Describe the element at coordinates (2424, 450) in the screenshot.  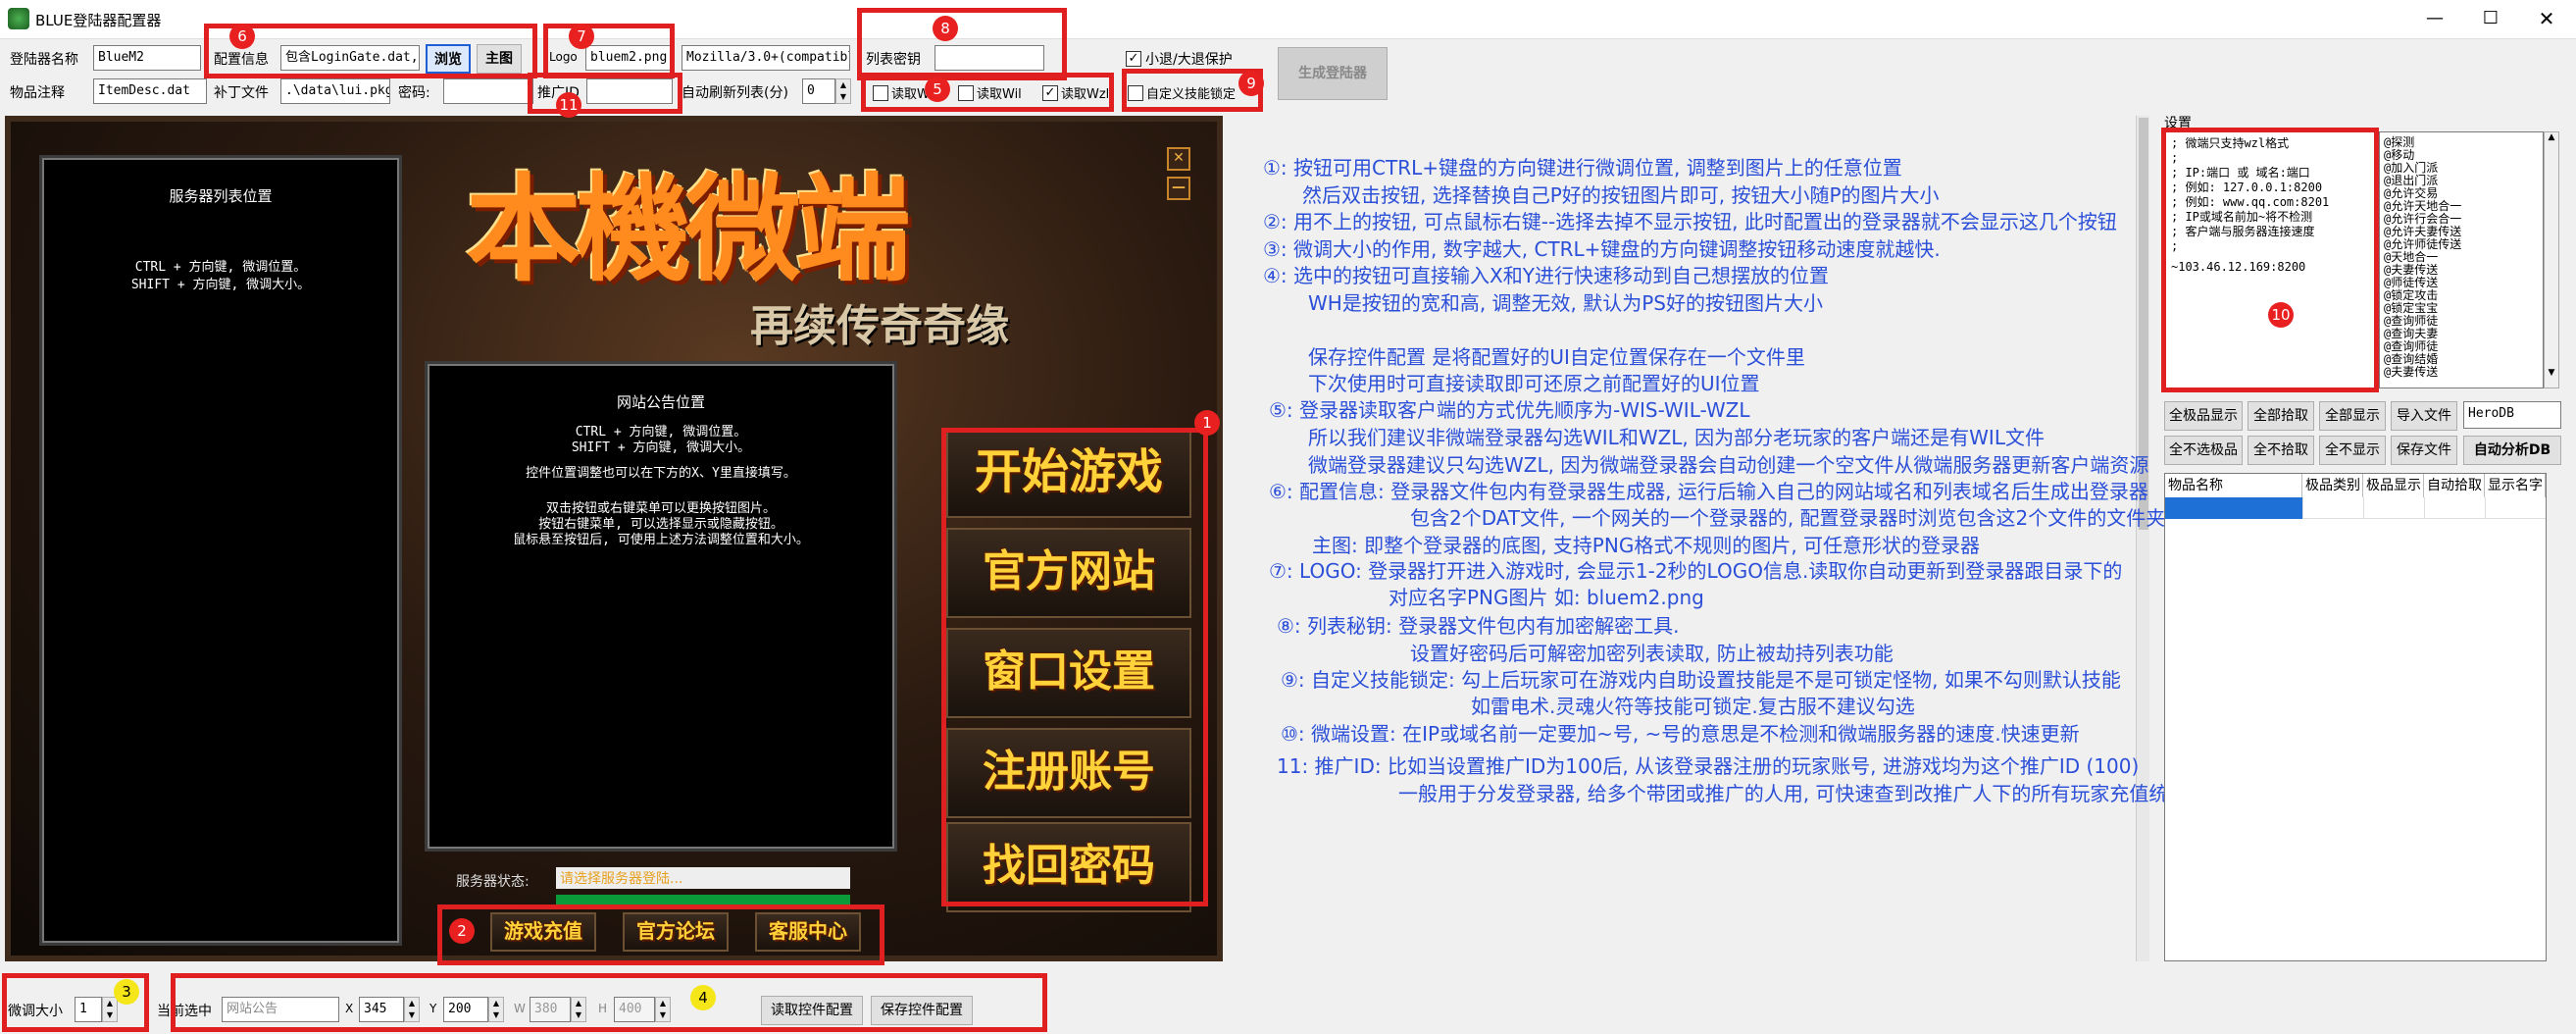
I see `save-file-button: 保存文件` at that location.